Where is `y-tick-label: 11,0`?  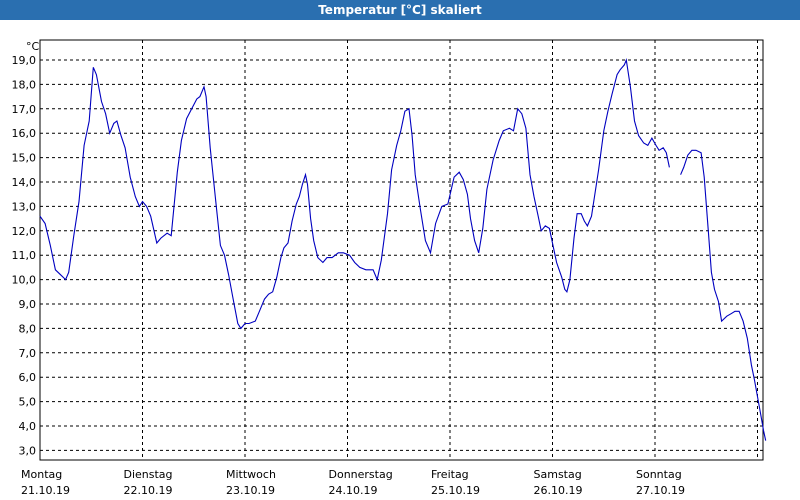 y-tick-label: 11,0 is located at coordinates (24, 255).